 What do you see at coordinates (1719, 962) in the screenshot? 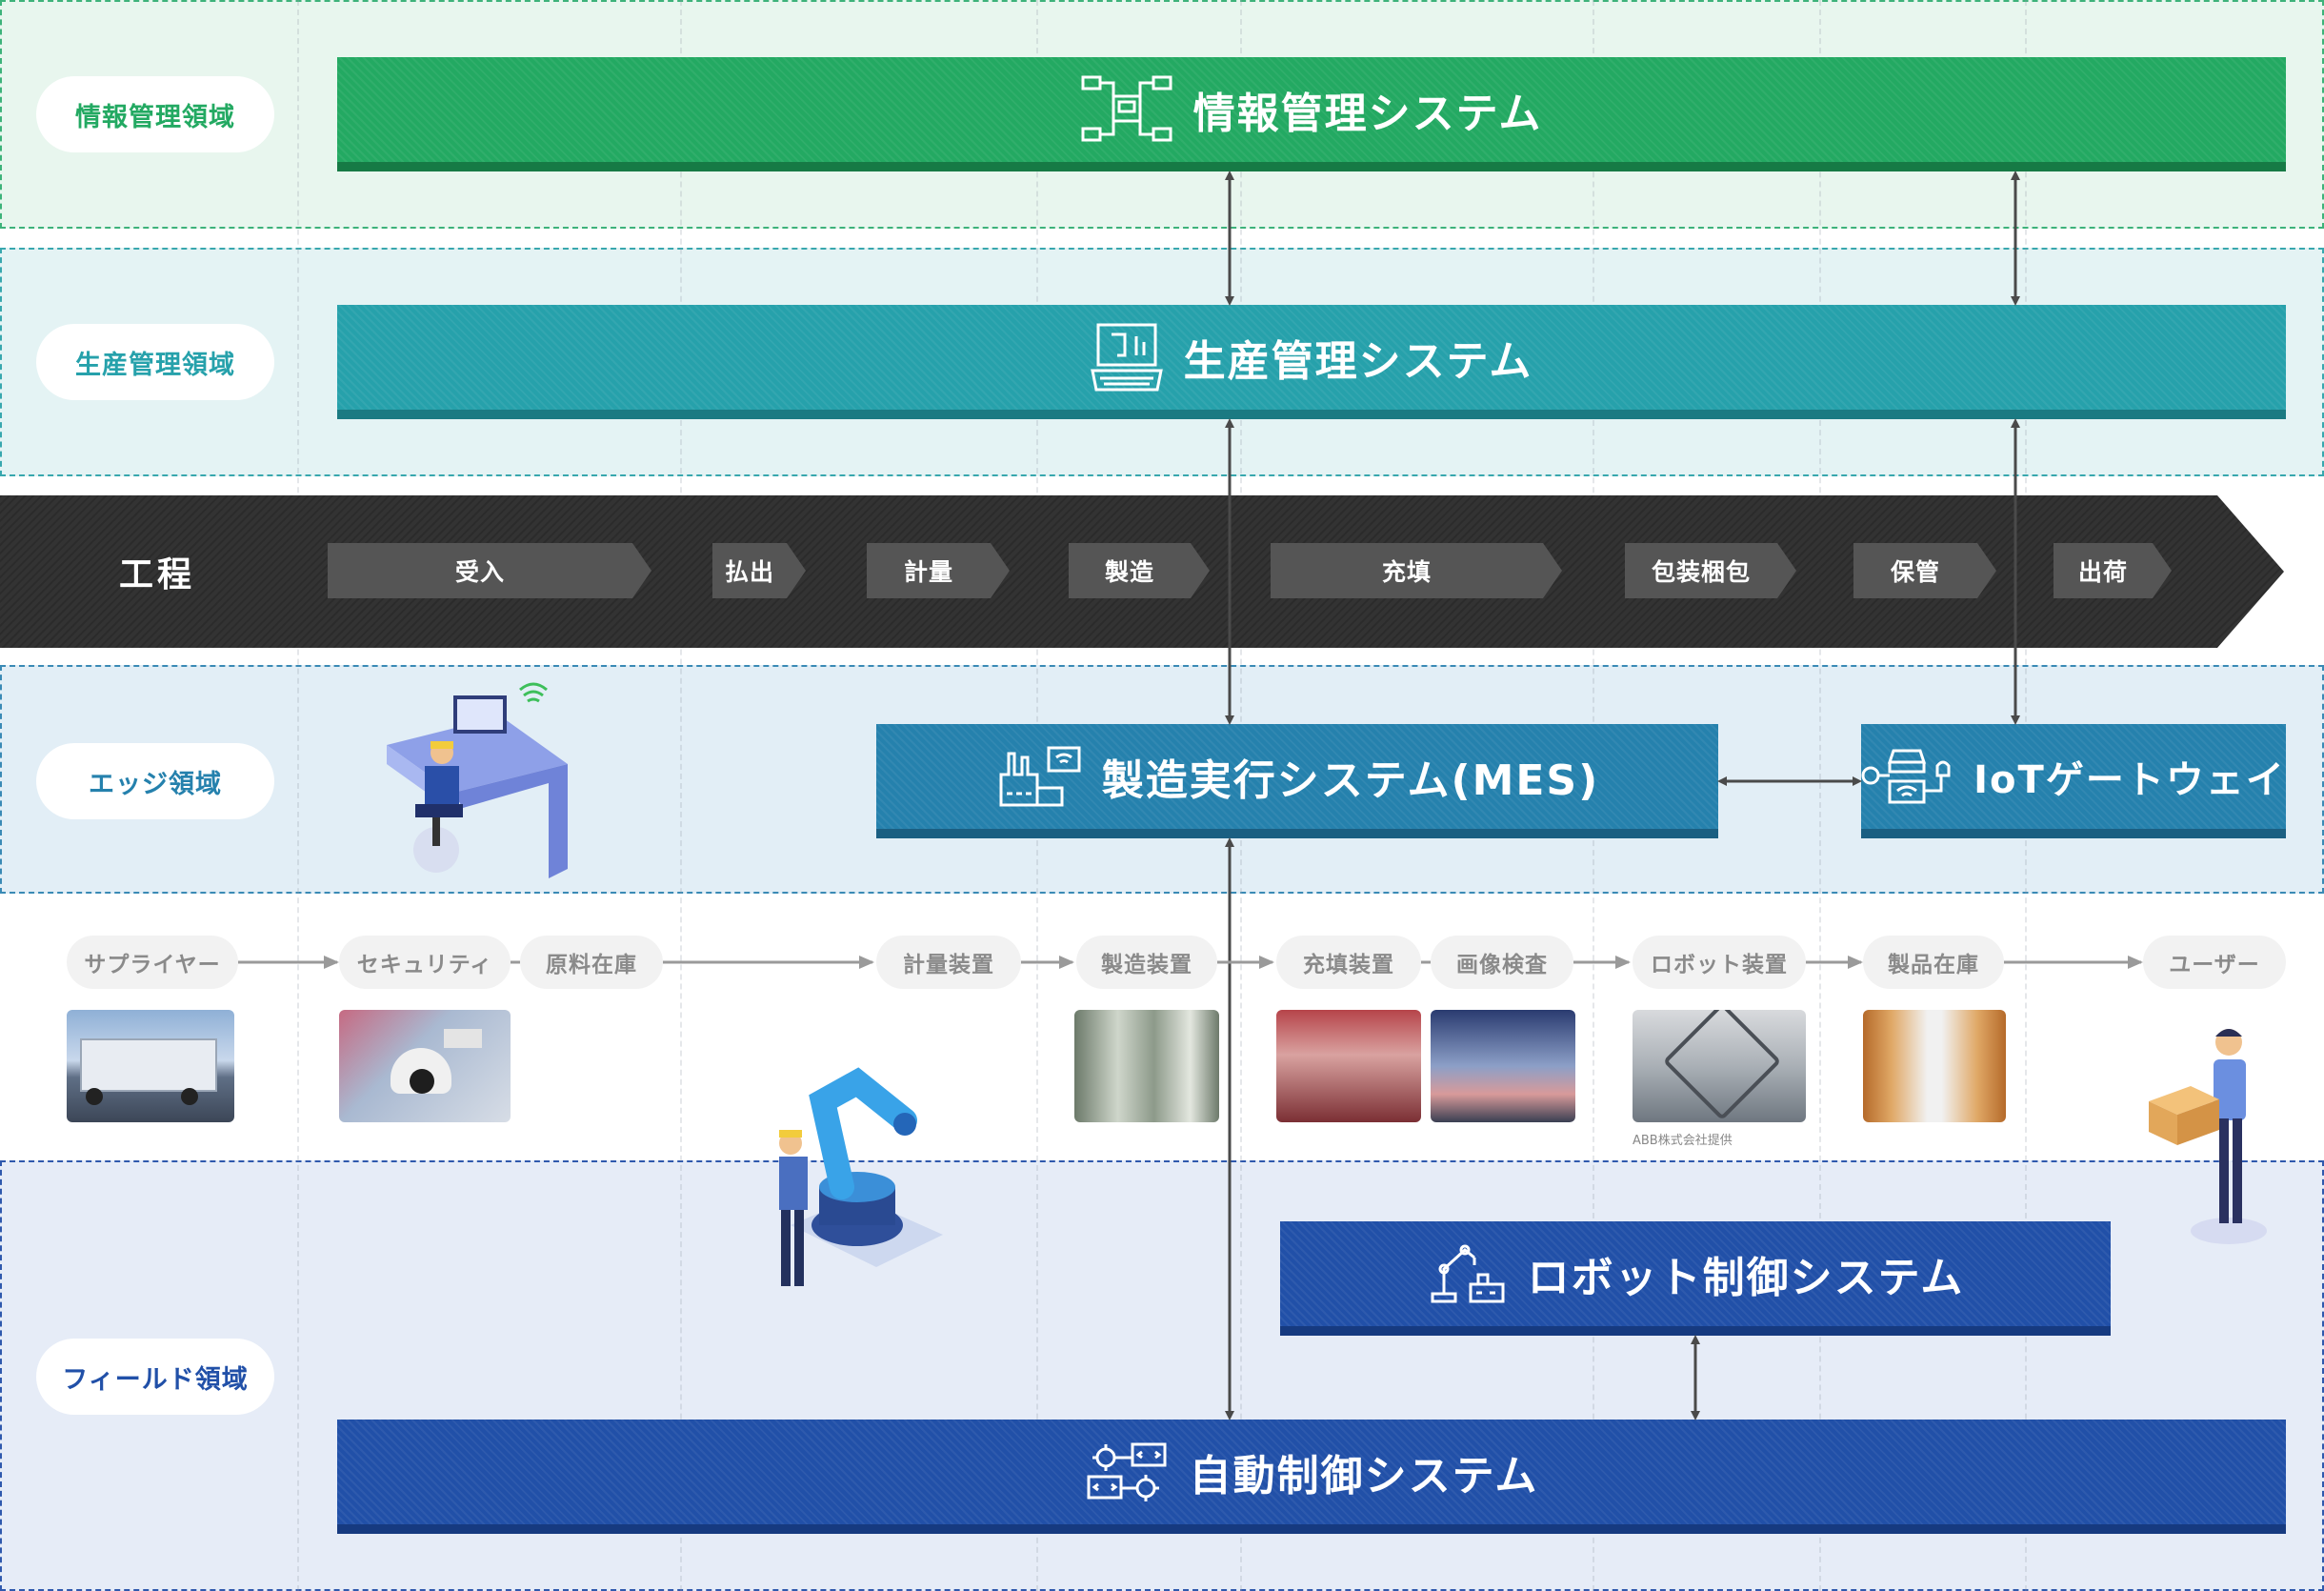
I see `flow-step: ロボット装置` at bounding box center [1719, 962].